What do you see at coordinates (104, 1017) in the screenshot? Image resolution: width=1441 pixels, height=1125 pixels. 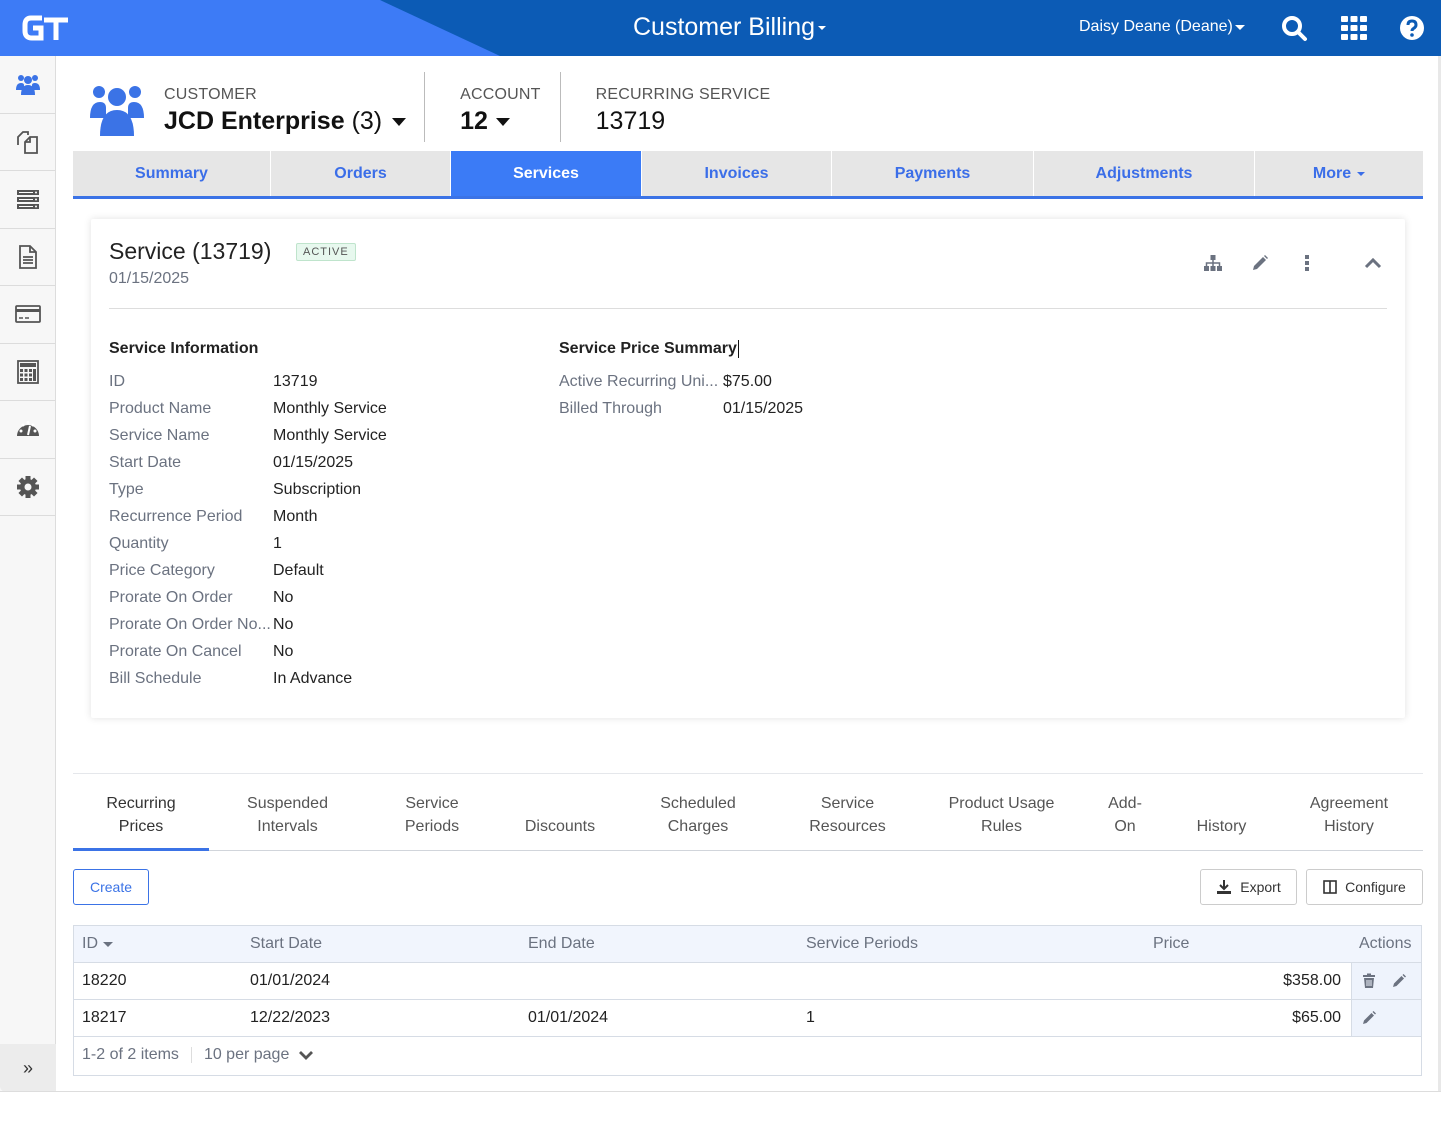 I see `cell-id: 18217` at bounding box center [104, 1017].